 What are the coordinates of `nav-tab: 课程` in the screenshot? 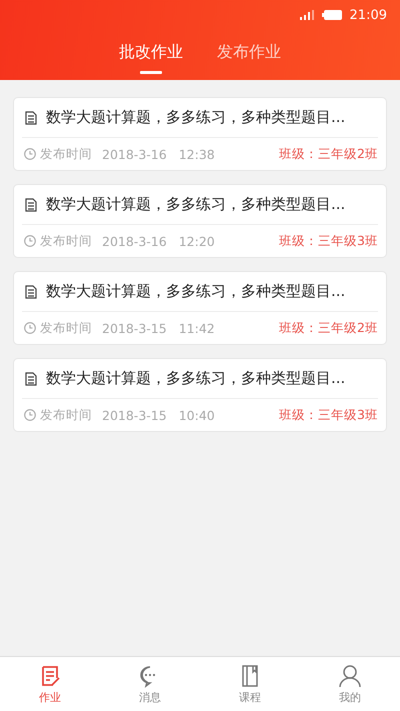 It's located at (250, 684).